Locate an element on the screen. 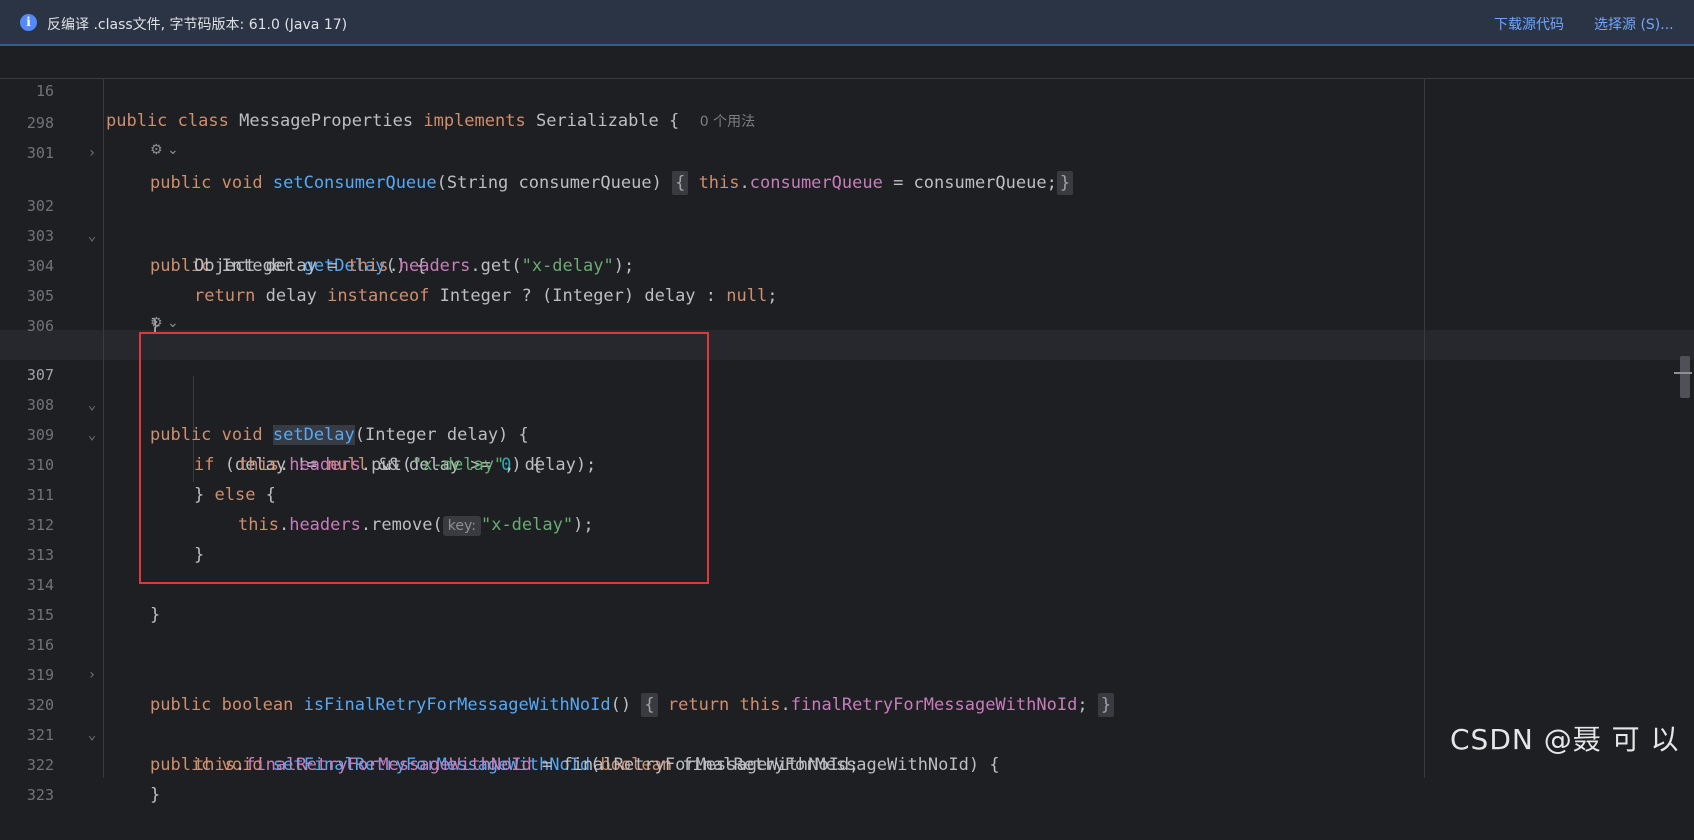  code-line: 302 ⌄ public Integer getDelay() { is located at coordinates (847, 218).